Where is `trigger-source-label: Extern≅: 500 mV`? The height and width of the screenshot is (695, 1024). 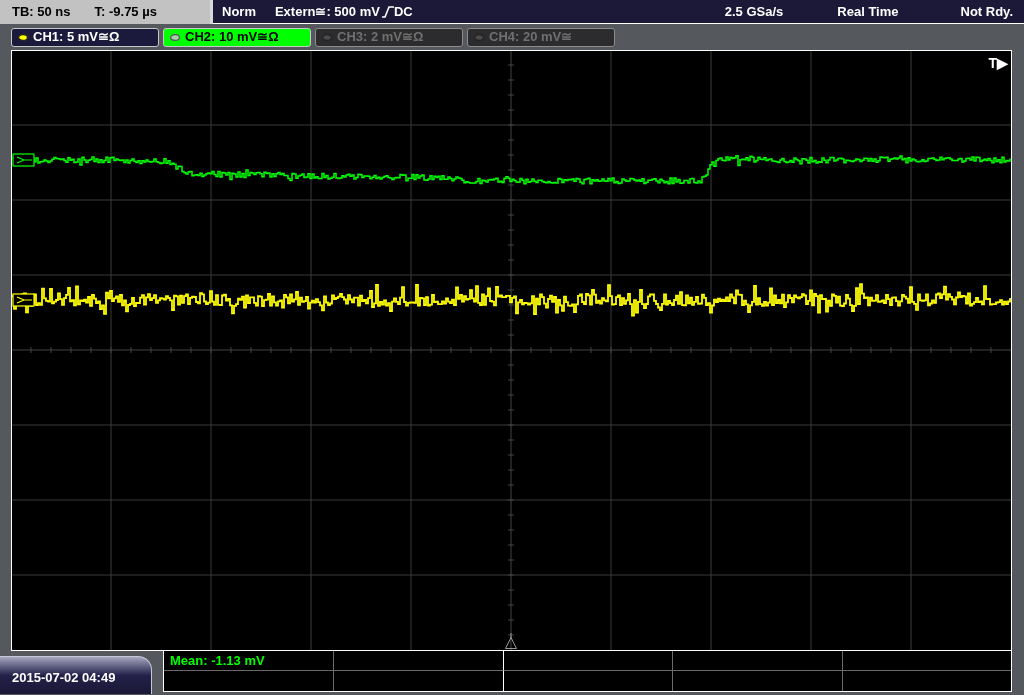
trigger-source-label: Extern≅: 500 mV is located at coordinates (327, 11).